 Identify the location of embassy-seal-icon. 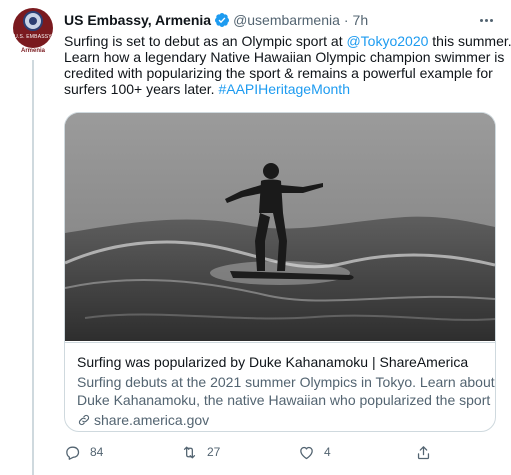
(33, 21).